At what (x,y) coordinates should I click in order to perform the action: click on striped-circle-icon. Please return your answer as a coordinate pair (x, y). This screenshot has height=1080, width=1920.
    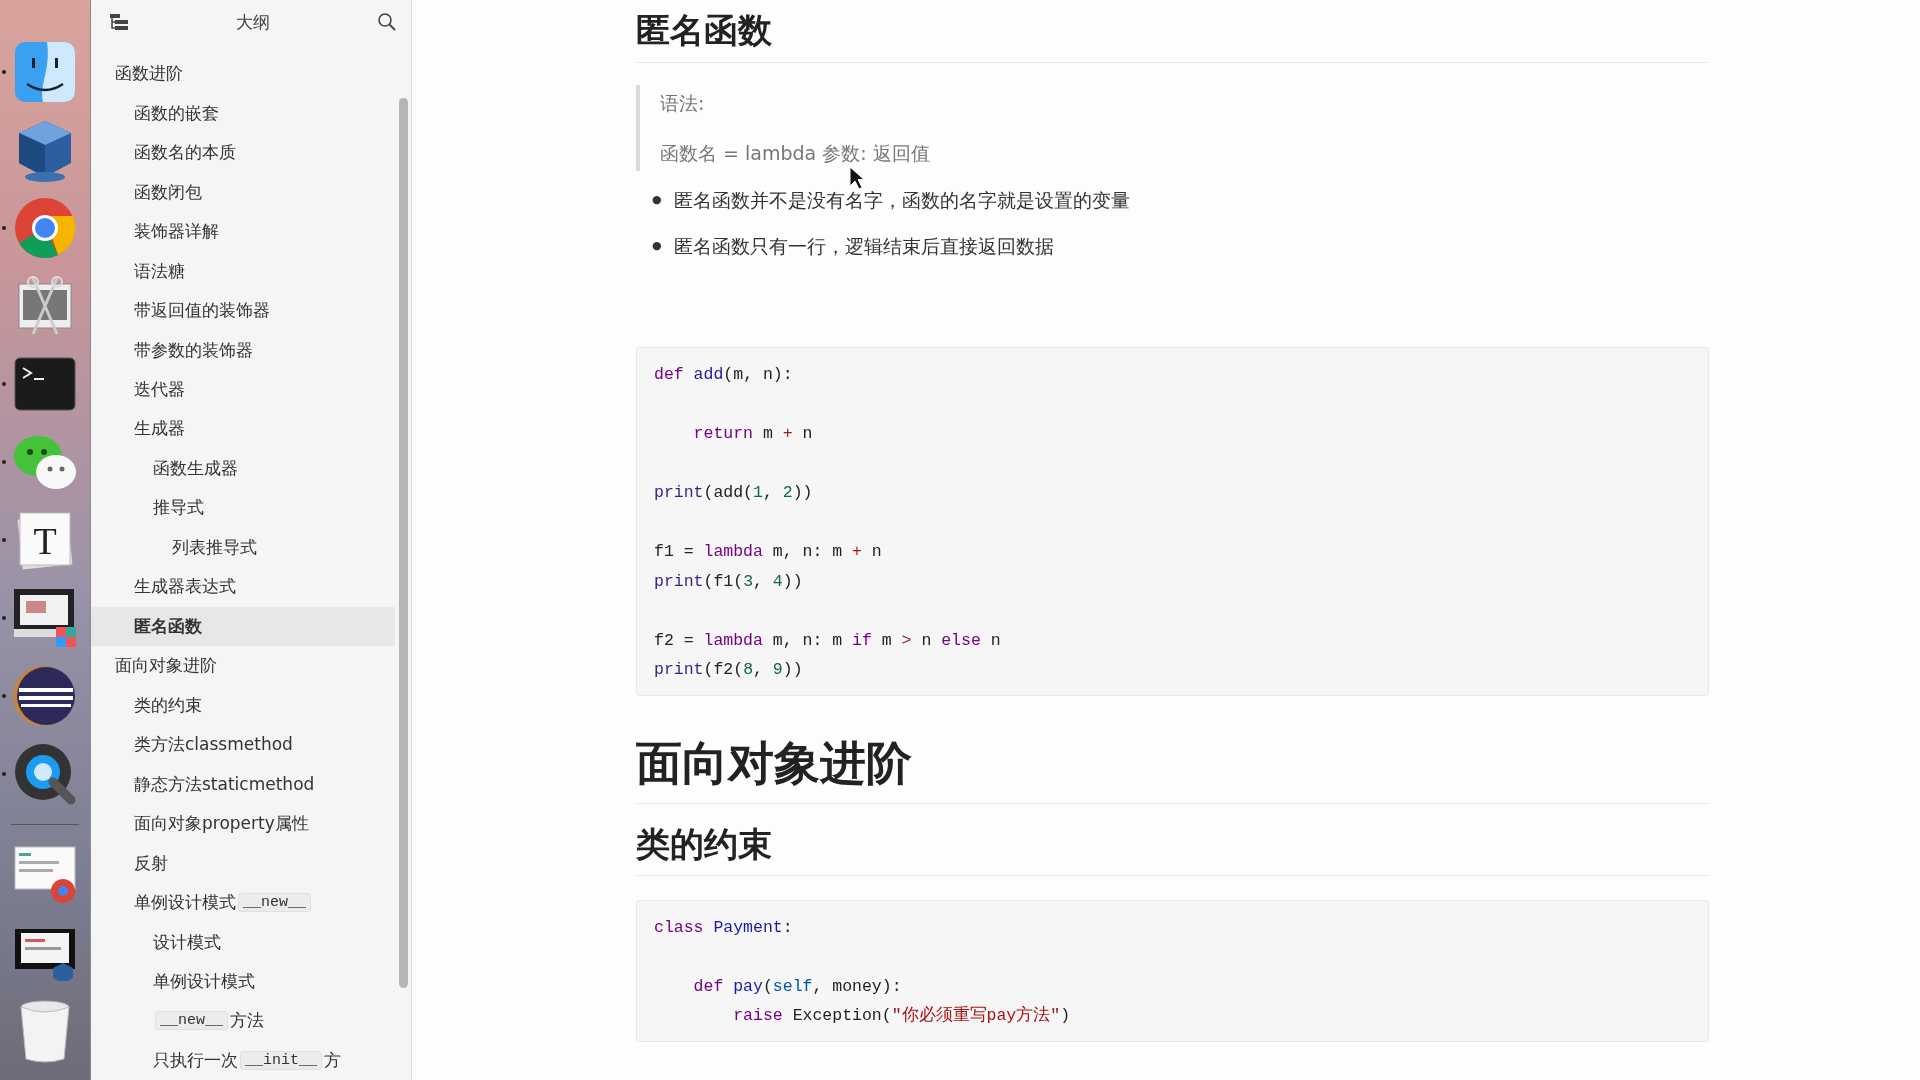
    Looking at the image, I should click on (45, 696).